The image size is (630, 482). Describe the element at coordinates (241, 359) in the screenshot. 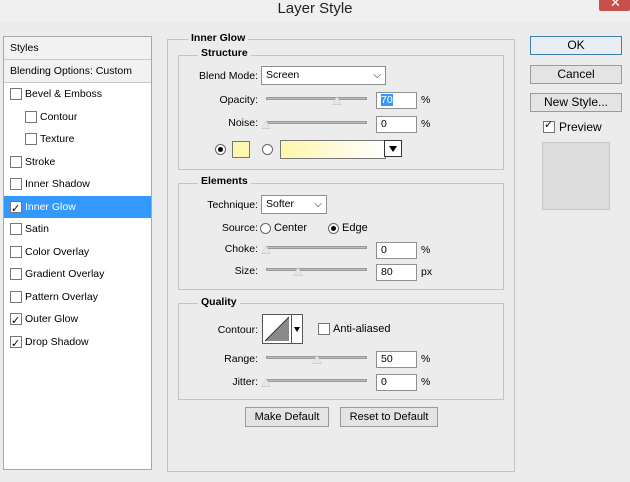

I see `range-label: Range:` at that location.